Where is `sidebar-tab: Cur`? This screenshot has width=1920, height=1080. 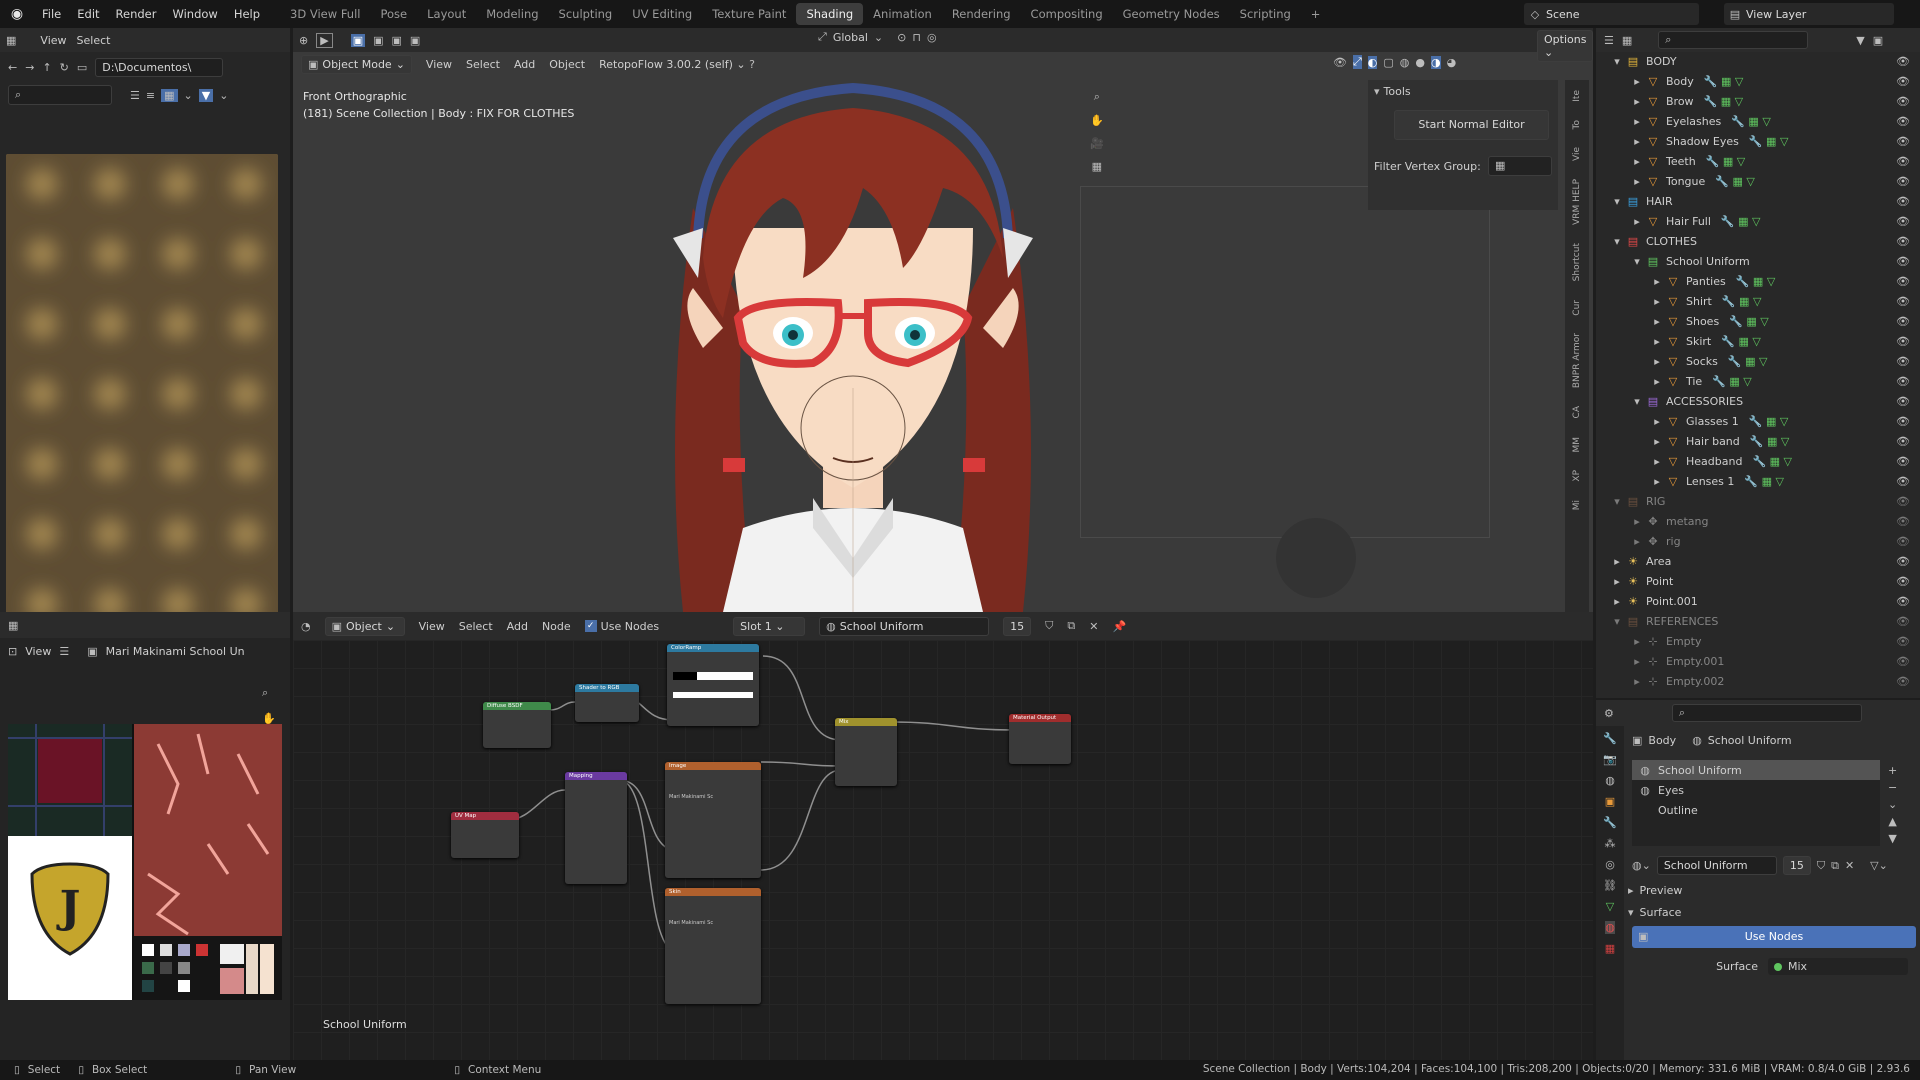 sidebar-tab: Cur is located at coordinates (1577, 308).